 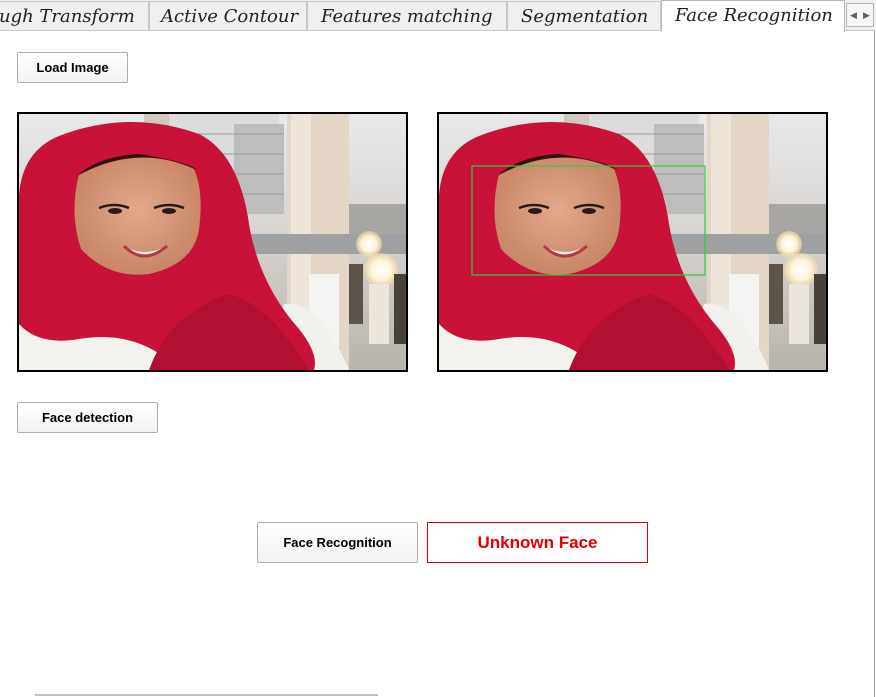 I want to click on tab-label: Active Contour, so click(x=230, y=16).